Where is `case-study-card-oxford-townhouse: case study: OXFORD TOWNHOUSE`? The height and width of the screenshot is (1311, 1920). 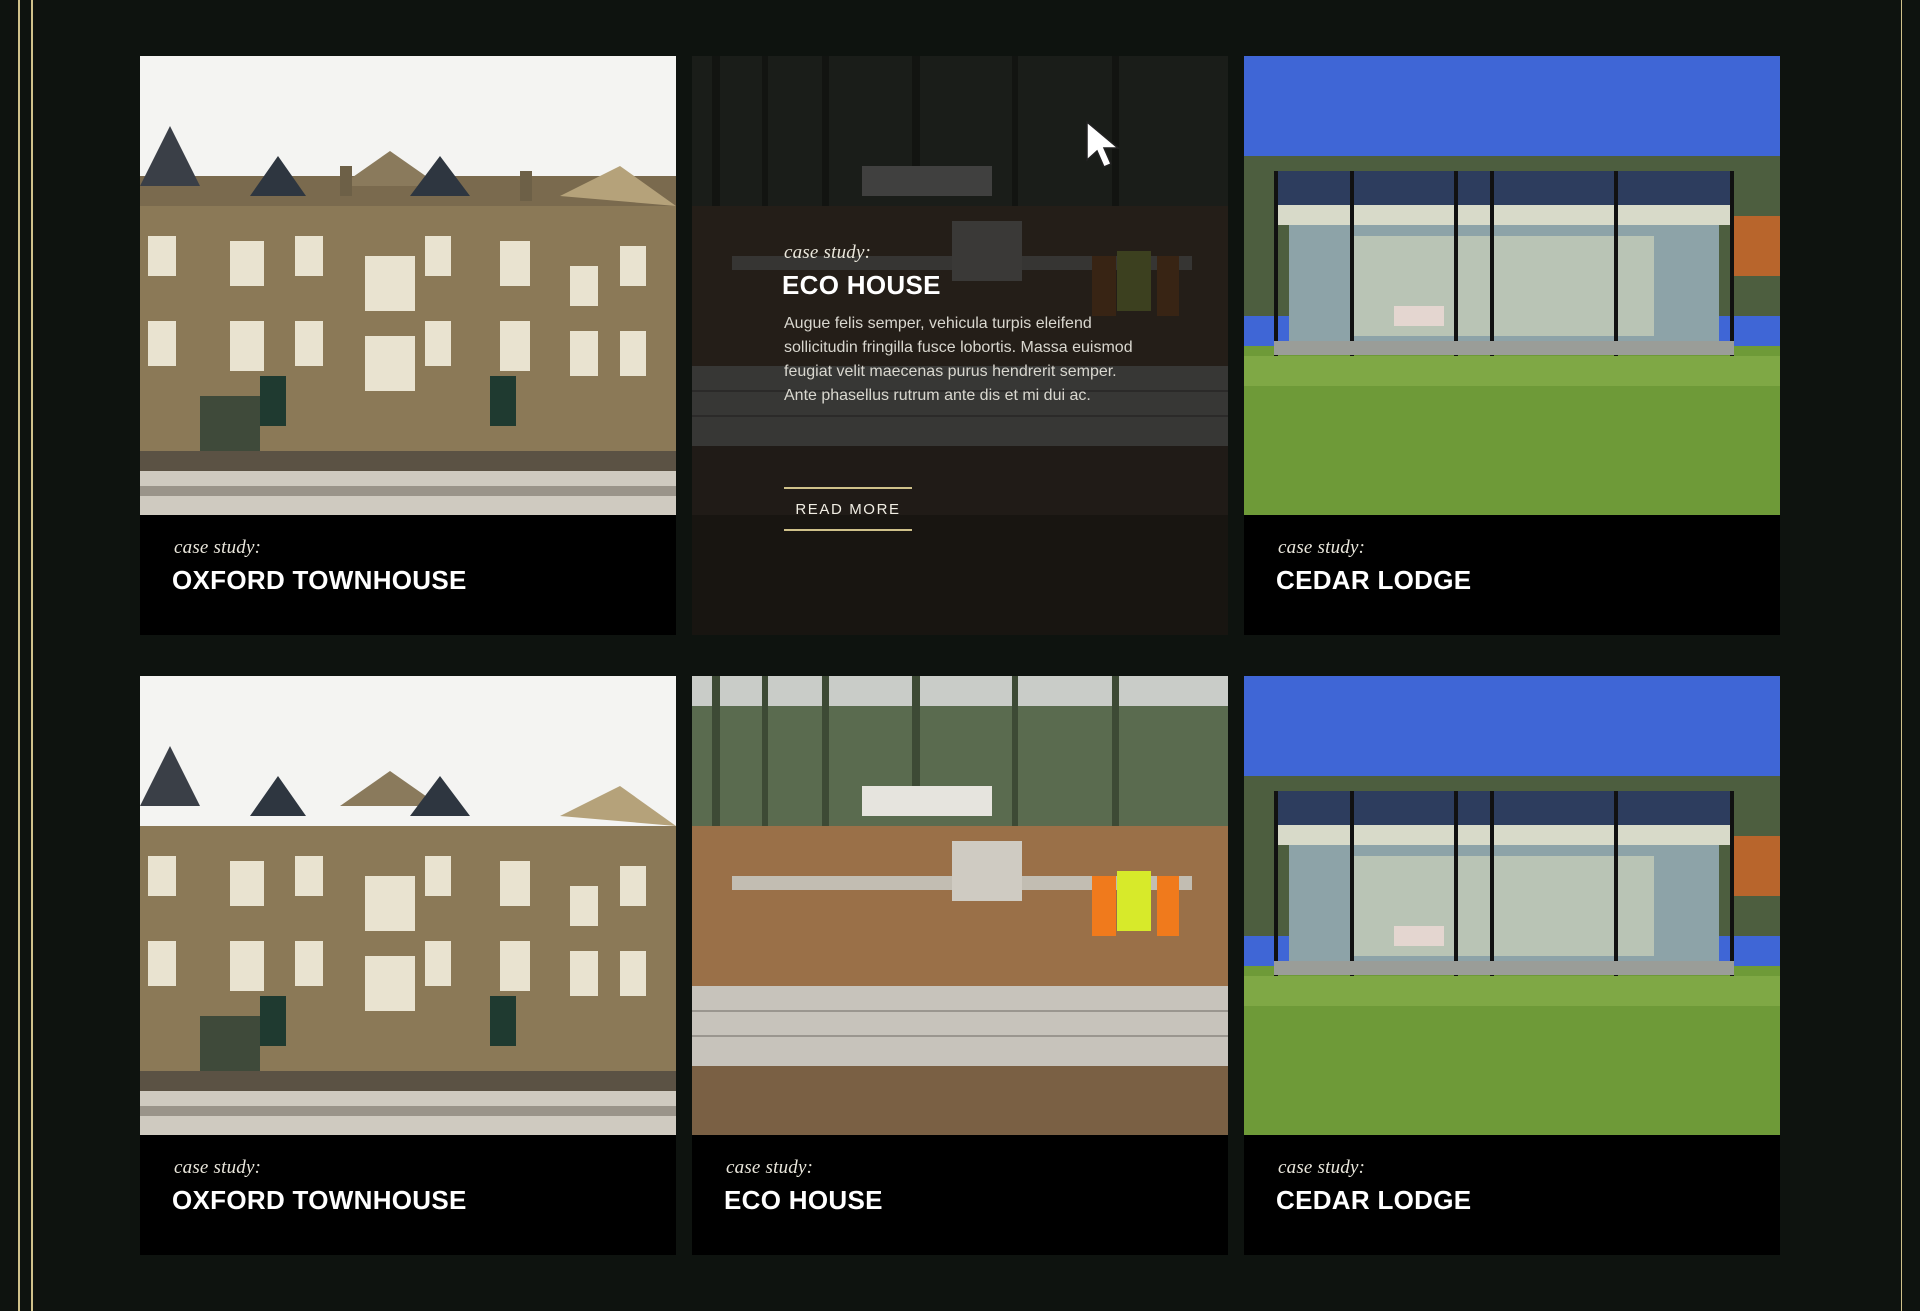 case-study-card-oxford-townhouse: case study: OXFORD TOWNHOUSE is located at coordinates (408, 345).